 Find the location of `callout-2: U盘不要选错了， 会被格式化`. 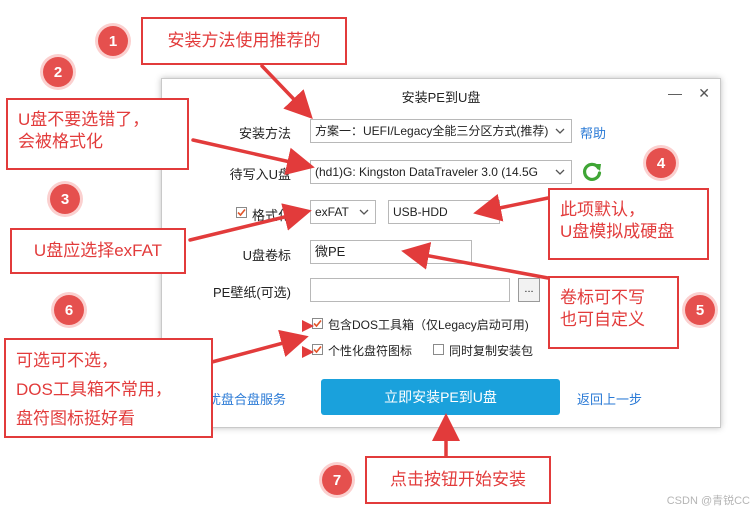

callout-2: U盘不要选错了， 会被格式化 is located at coordinates (97, 134).